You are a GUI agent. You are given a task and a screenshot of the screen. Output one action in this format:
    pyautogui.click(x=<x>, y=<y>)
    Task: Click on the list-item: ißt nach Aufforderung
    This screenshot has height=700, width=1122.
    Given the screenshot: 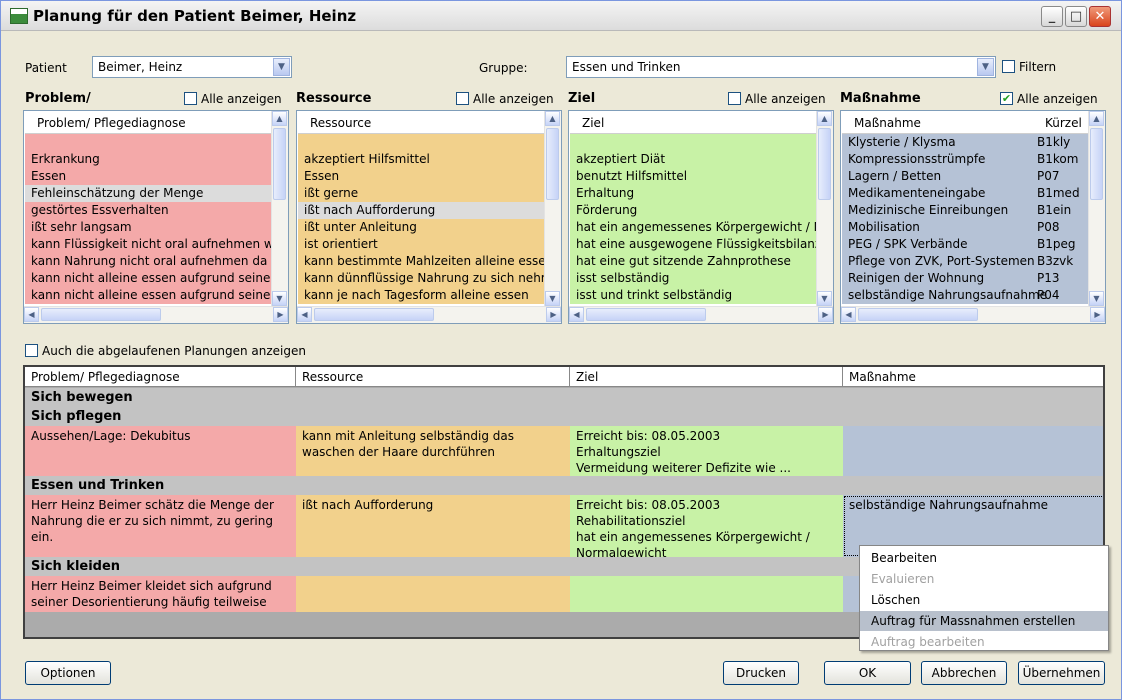 What is the action you would take?
    pyautogui.click(x=421, y=210)
    